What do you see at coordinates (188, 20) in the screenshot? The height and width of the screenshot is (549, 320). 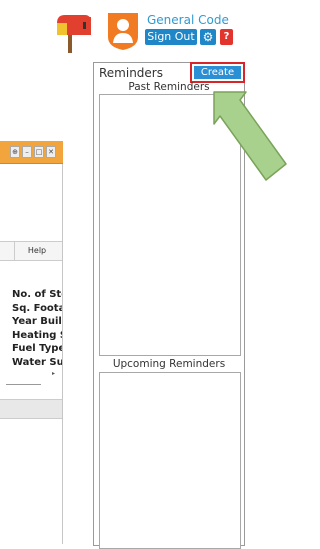 I see `brand-name: General Code` at bounding box center [188, 20].